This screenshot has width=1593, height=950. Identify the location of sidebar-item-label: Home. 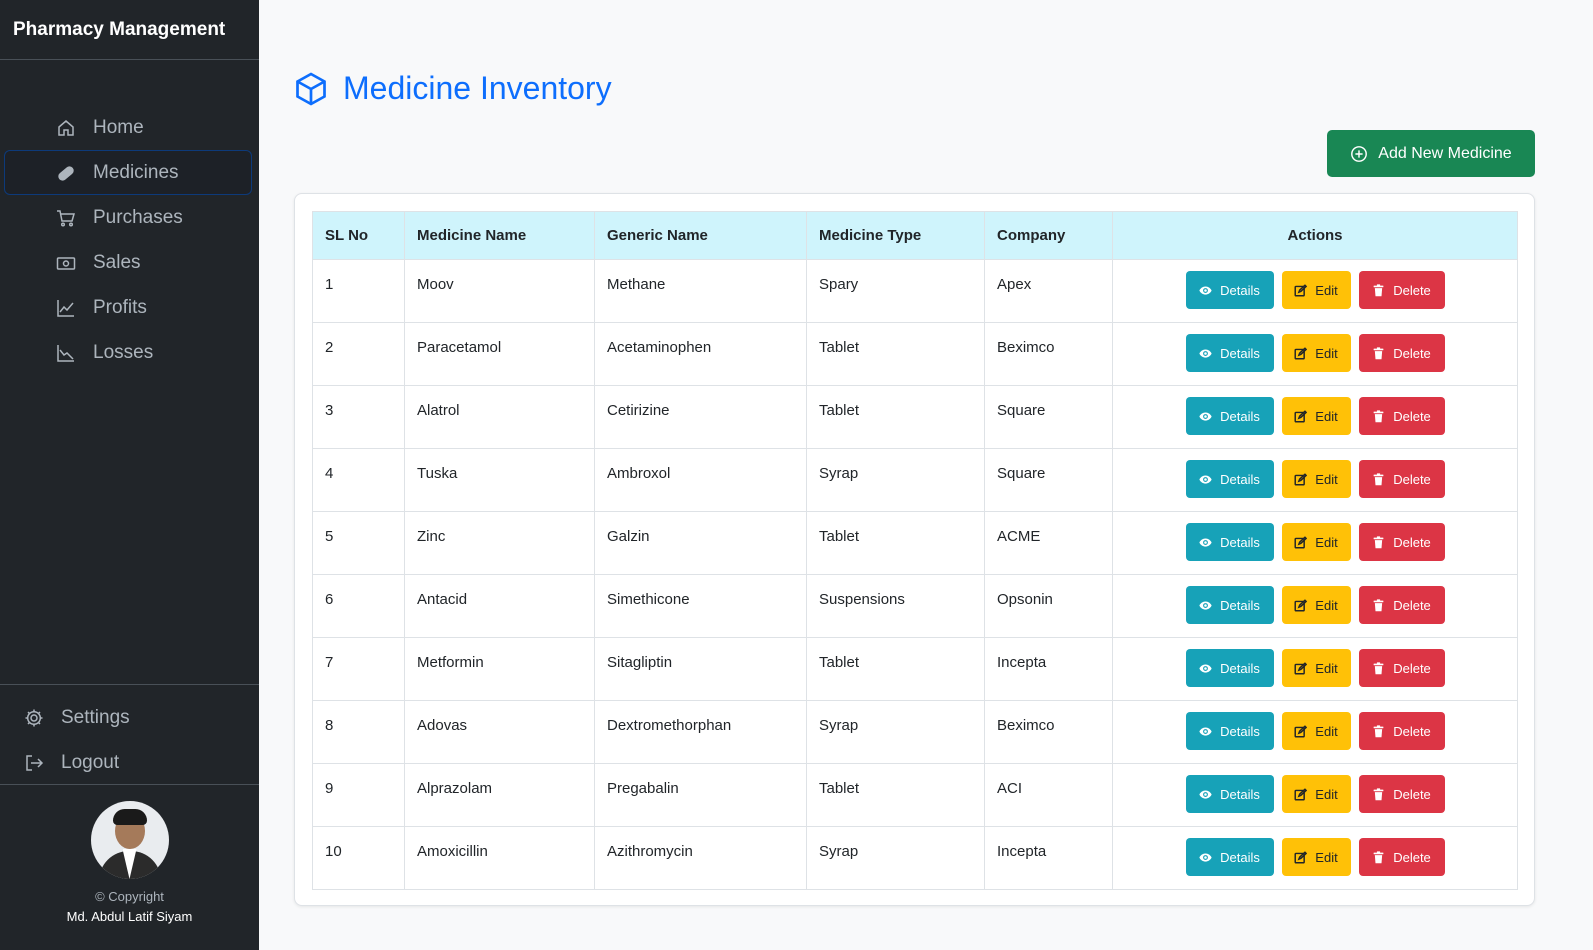
(118, 127).